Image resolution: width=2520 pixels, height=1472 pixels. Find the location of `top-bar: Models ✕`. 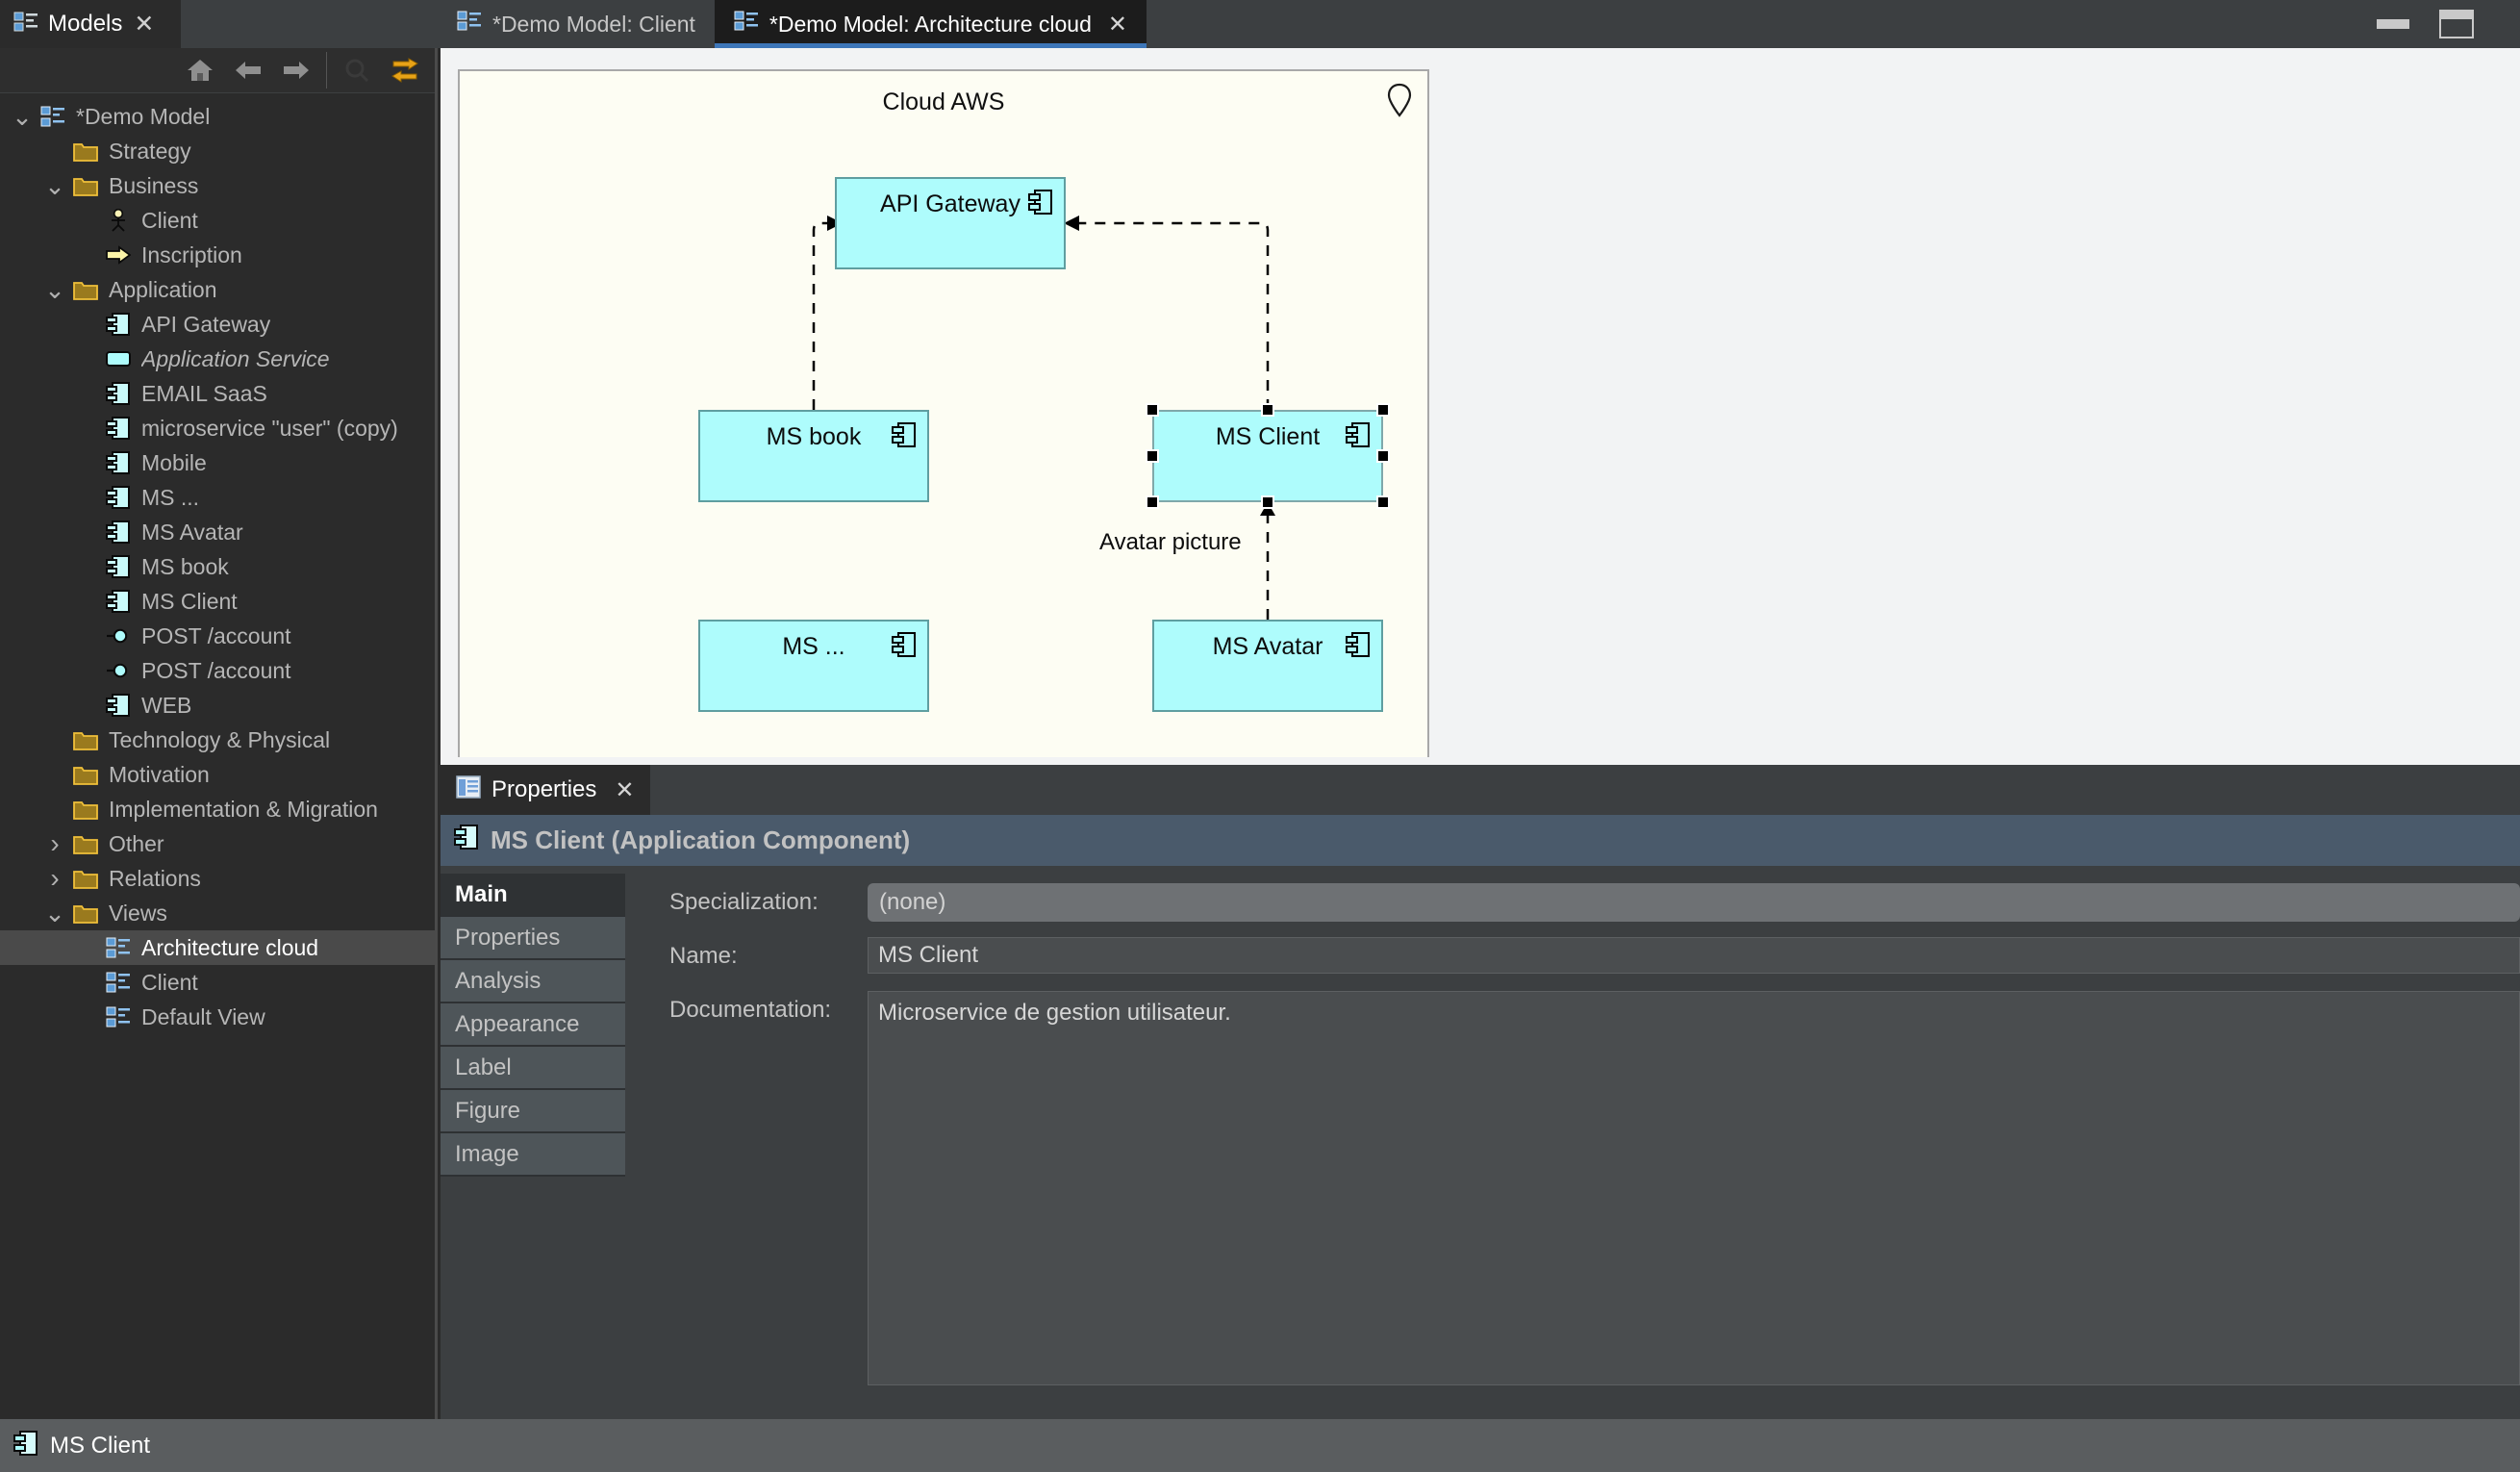

top-bar: Models ✕ is located at coordinates (1260, 24).